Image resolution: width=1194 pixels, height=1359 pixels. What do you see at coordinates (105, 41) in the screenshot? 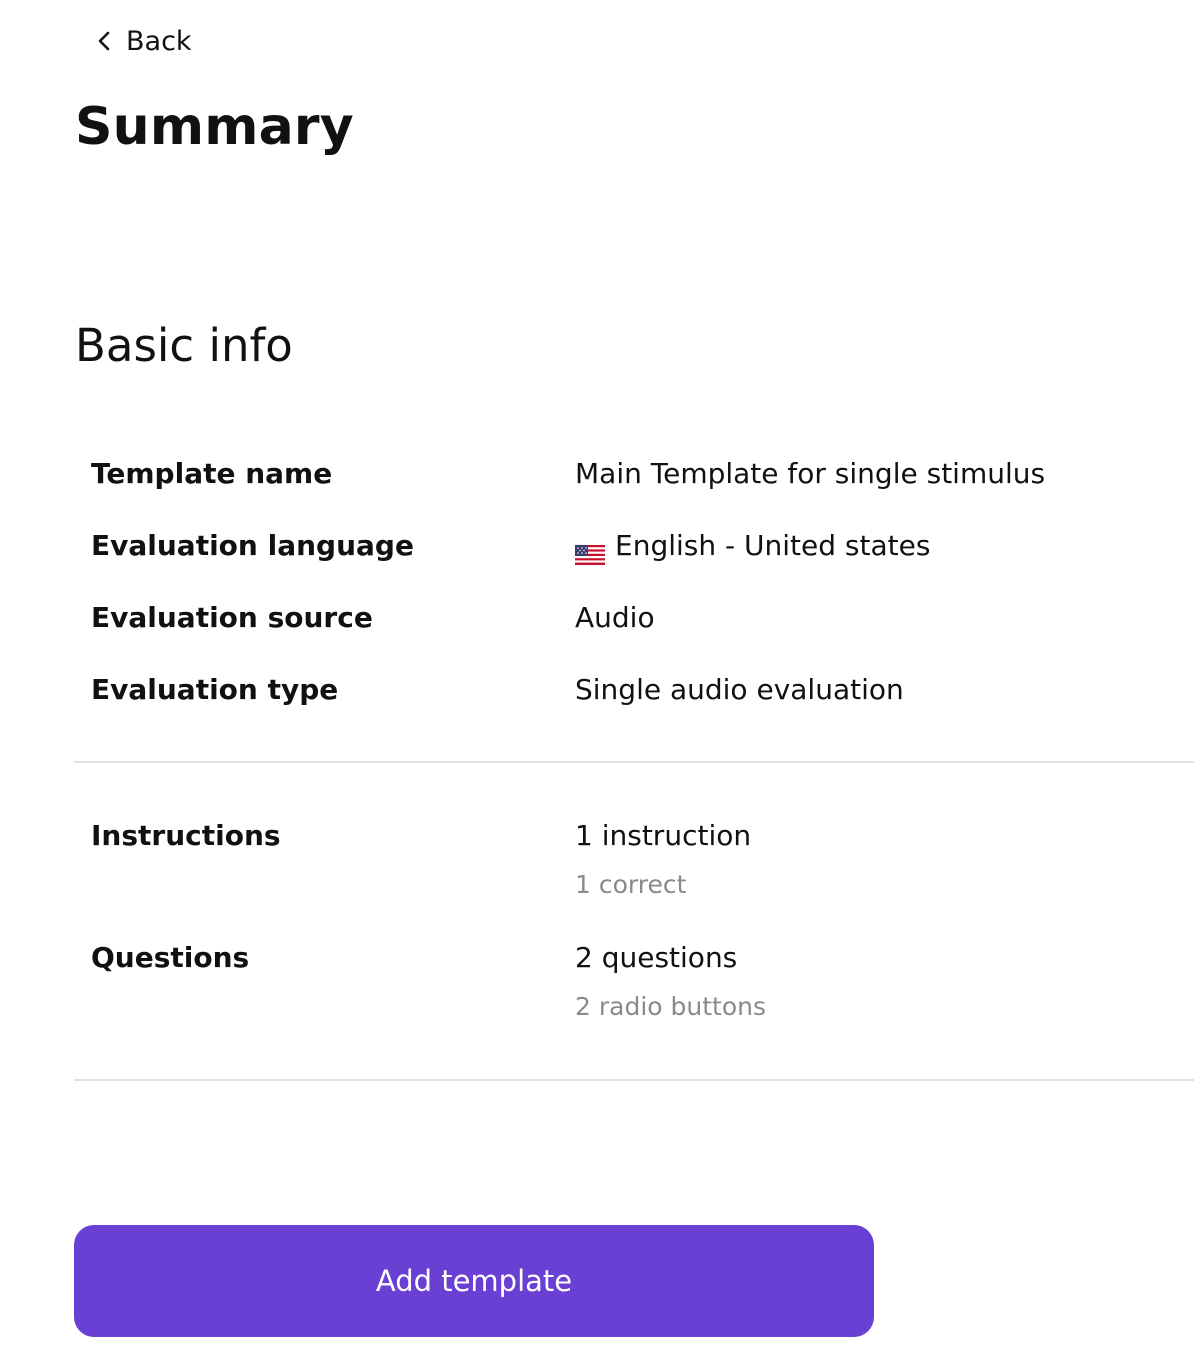
I see `chevron-left-icon` at bounding box center [105, 41].